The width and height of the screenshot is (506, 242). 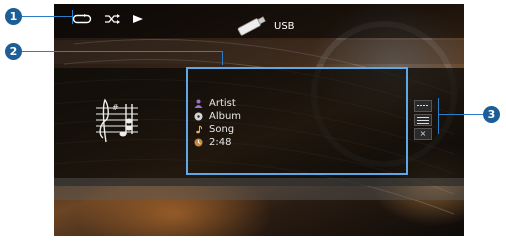 I want to click on source-indicator: USB, so click(x=264, y=26).